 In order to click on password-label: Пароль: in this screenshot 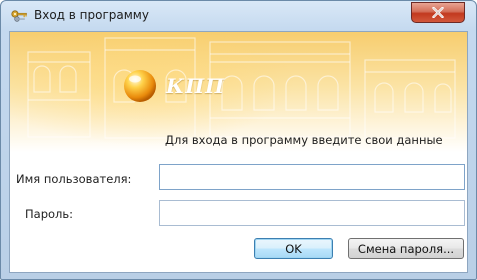, I will do `click(49, 214)`.